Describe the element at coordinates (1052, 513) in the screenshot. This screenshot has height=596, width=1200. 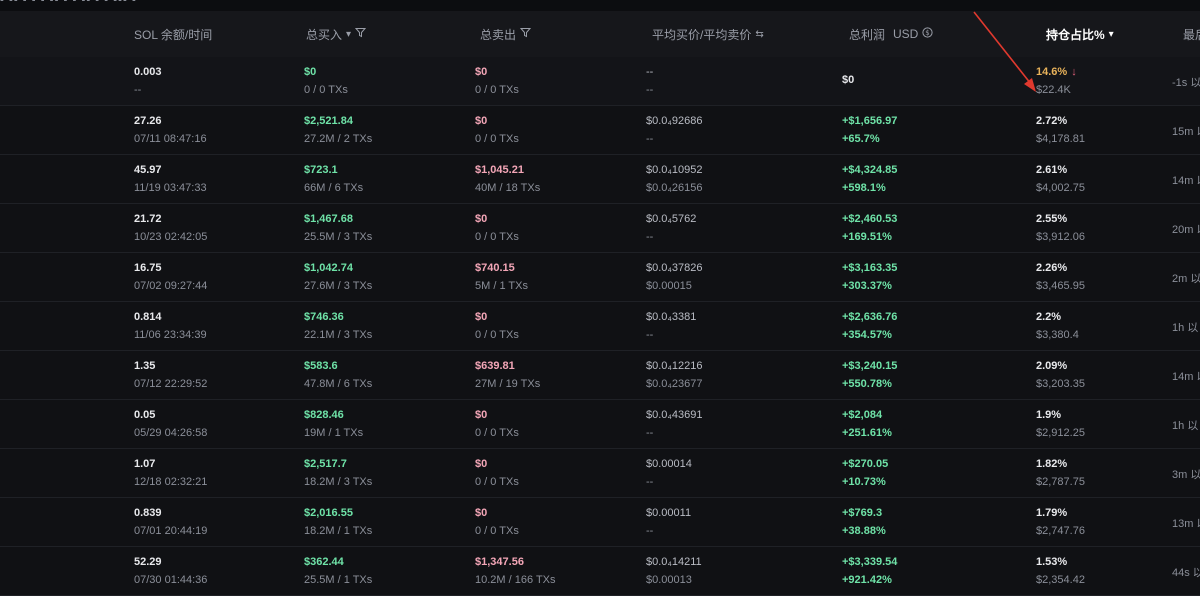
I see `holding-share-text: 1.79%` at that location.